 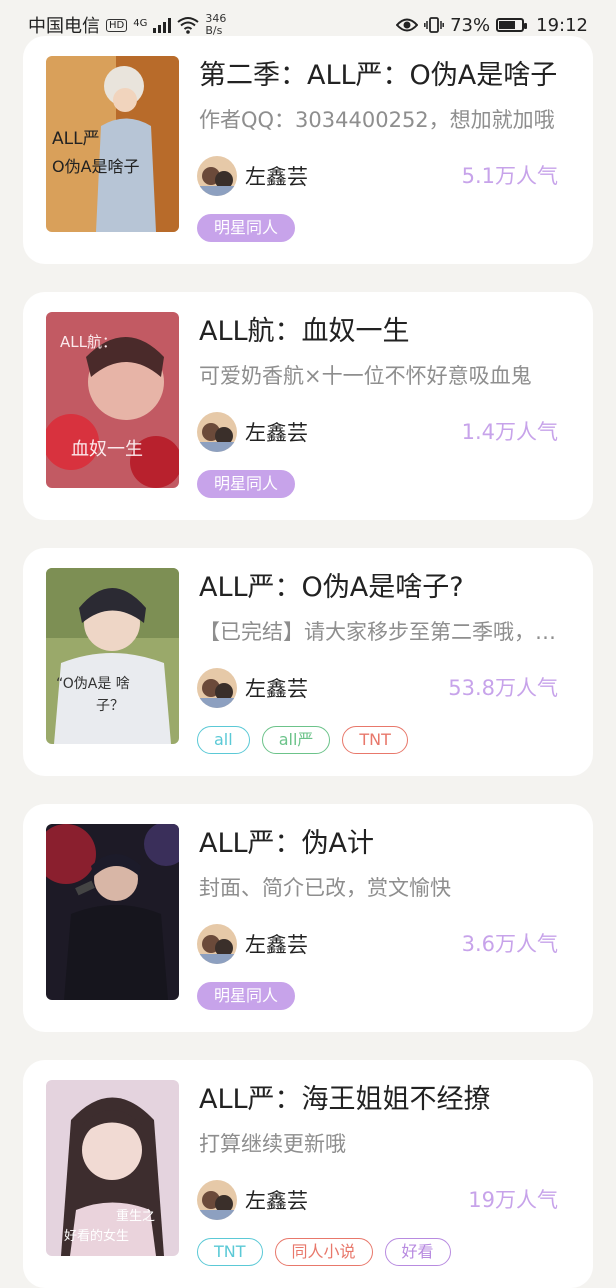 What do you see at coordinates (140, 23) in the screenshot?
I see `network-type: 4G` at bounding box center [140, 23].